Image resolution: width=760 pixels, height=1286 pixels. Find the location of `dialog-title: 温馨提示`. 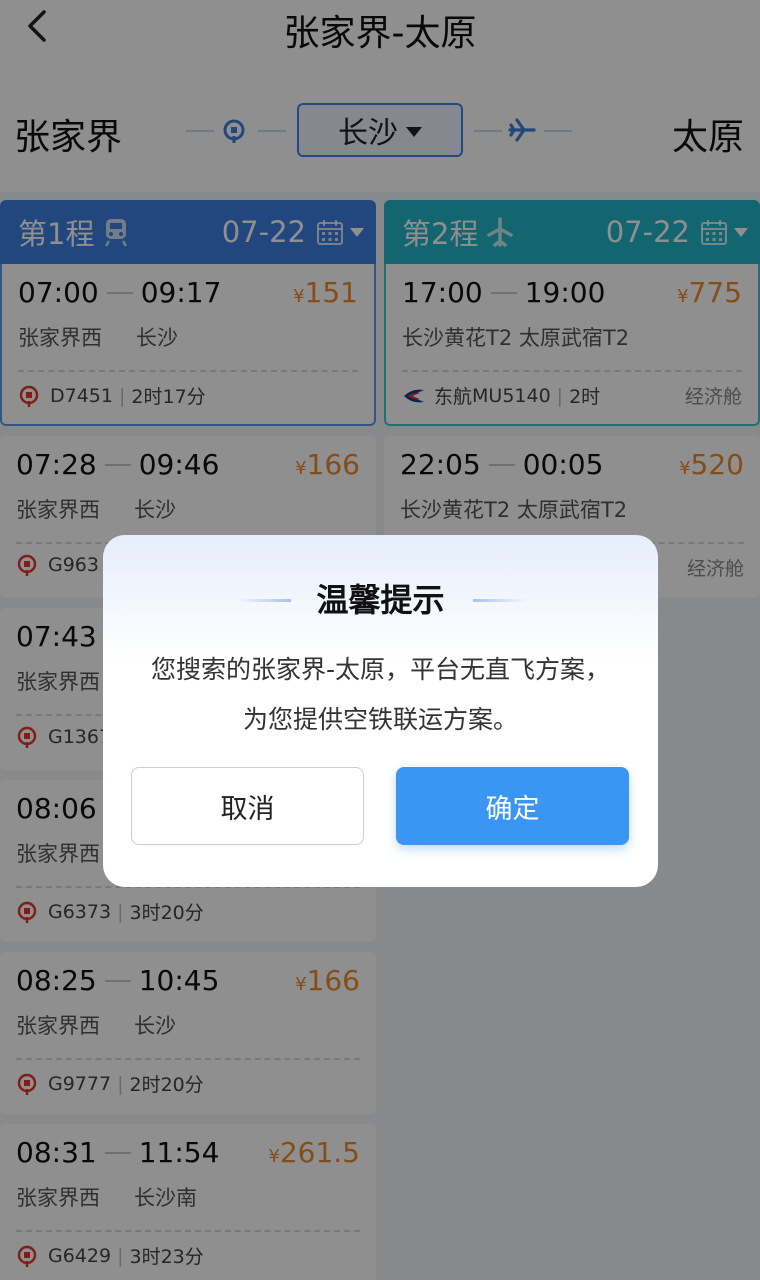

dialog-title: 温馨提示 is located at coordinates (380, 600).